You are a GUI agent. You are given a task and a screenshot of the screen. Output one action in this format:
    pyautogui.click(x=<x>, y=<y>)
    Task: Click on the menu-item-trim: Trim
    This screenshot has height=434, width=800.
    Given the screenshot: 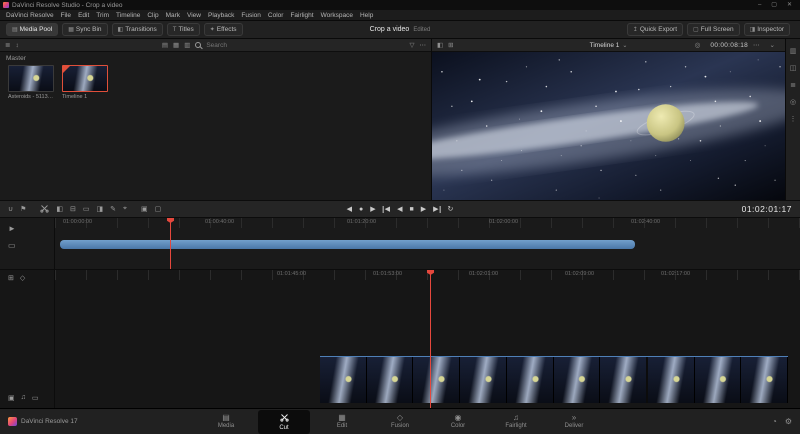 What is the action you would take?
    pyautogui.click(x=102, y=15)
    